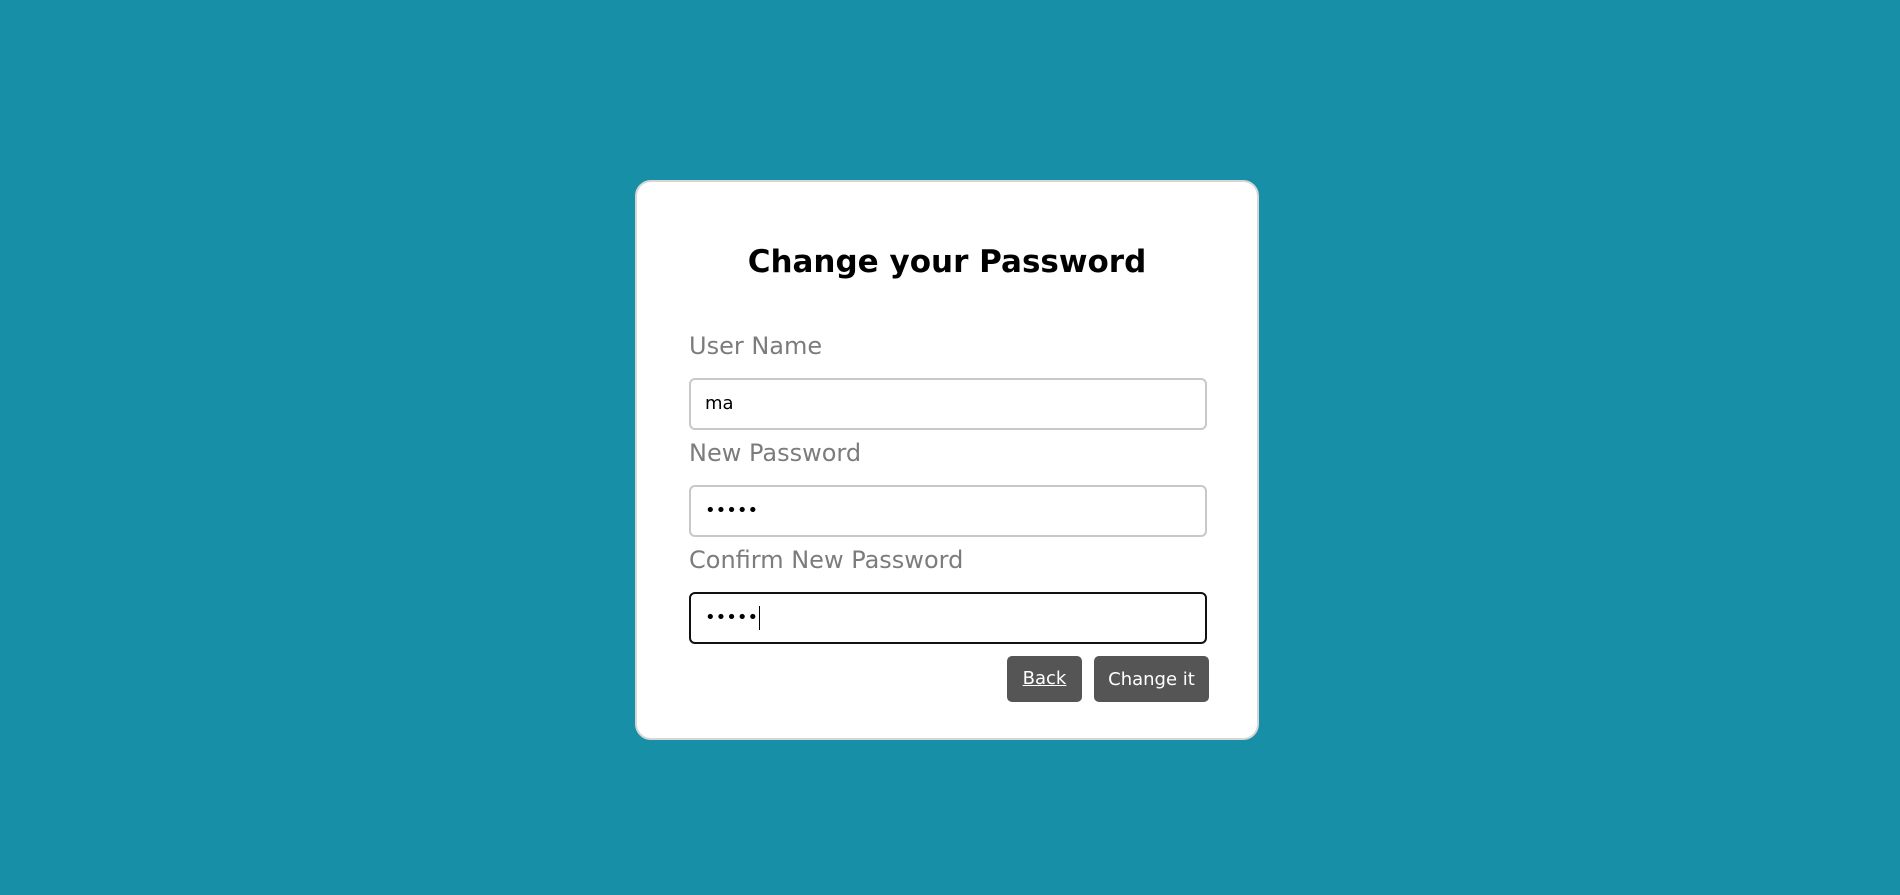 The image size is (1900, 895). Describe the element at coordinates (760, 618) in the screenshot. I see `text-cursor` at that location.